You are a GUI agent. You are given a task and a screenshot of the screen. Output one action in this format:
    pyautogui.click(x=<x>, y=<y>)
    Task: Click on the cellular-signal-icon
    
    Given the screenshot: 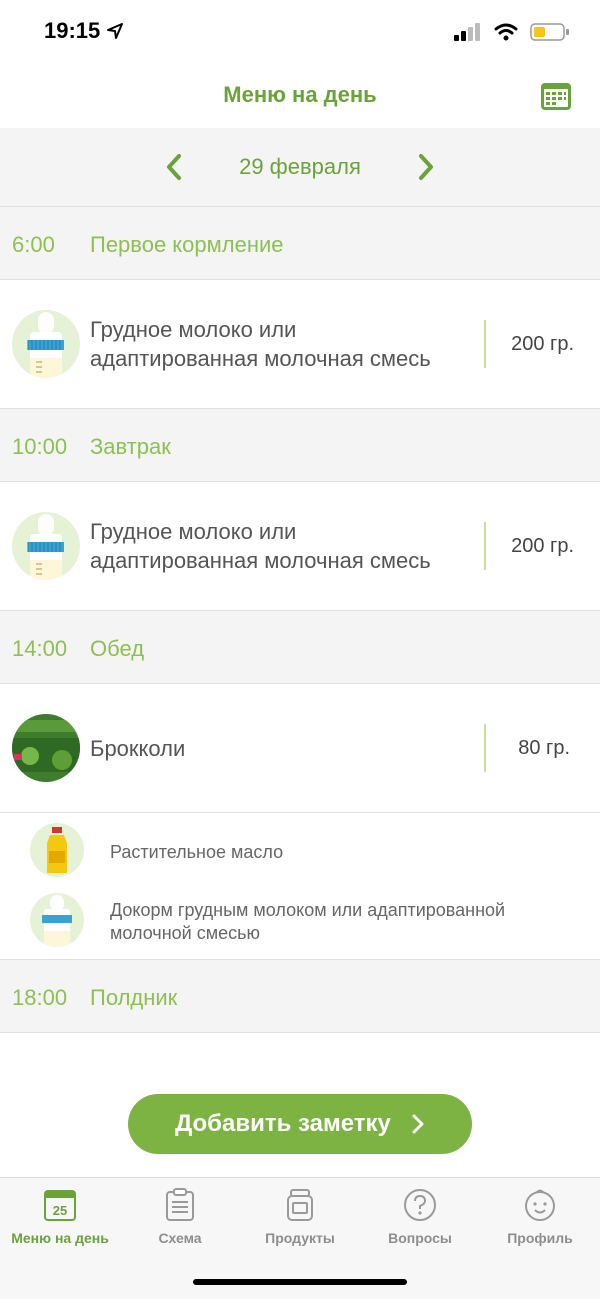 What is the action you would take?
    pyautogui.click(x=467, y=32)
    